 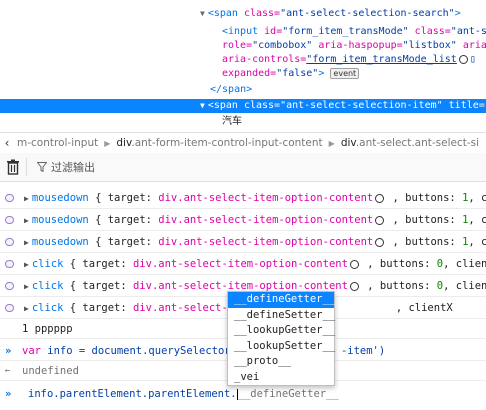 What do you see at coordinates (474, 45) in the screenshot?
I see `attr-name: aria` at bounding box center [474, 45].